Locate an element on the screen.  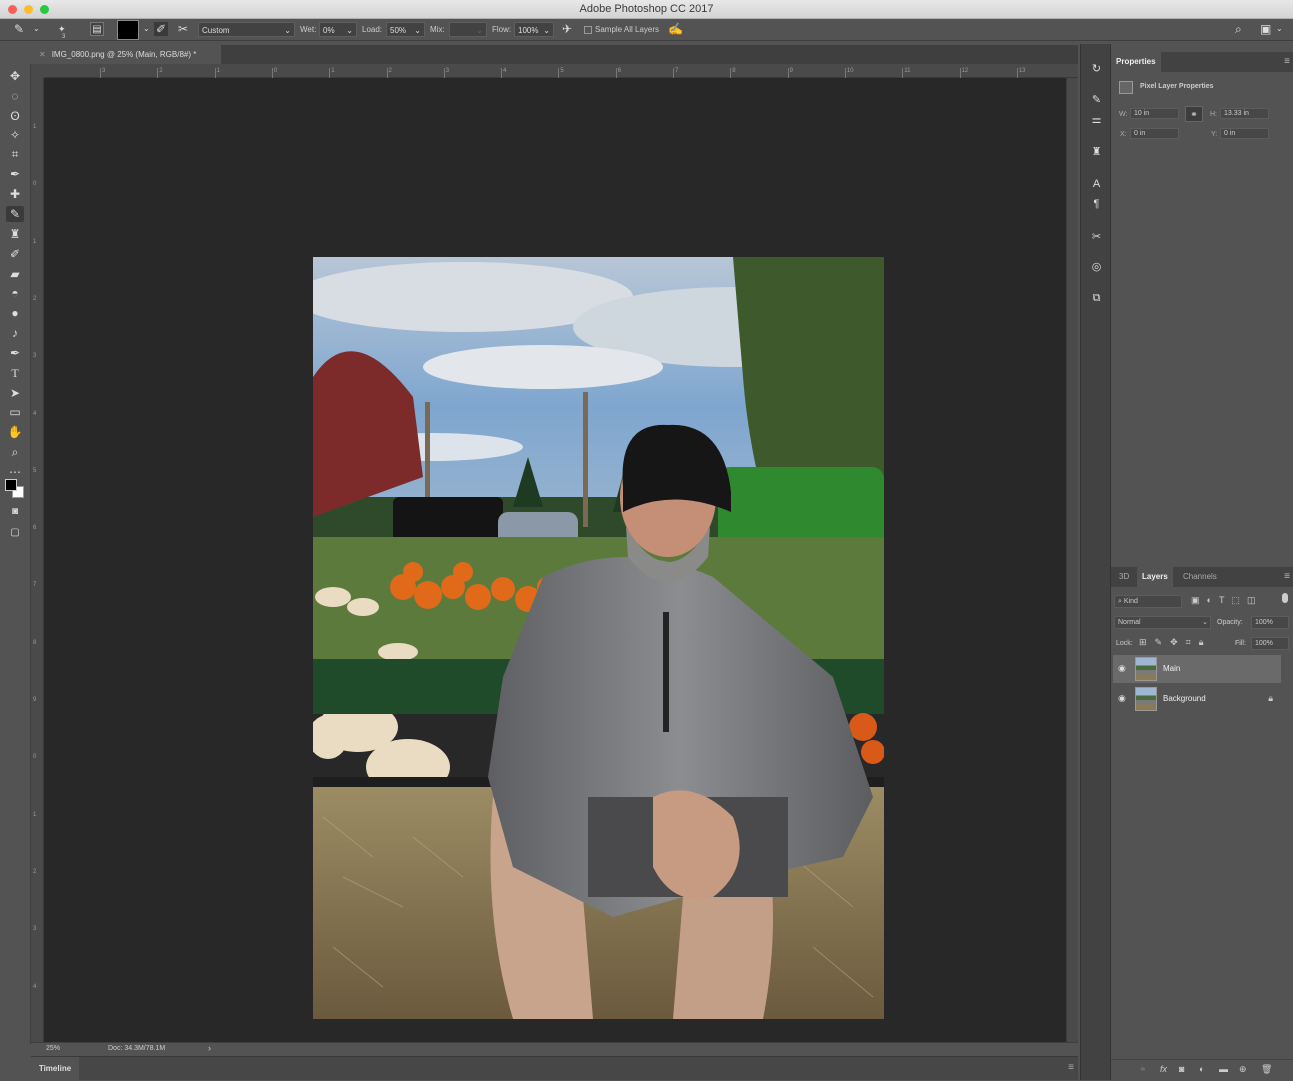
pressure-size-icon: ✍ is located at coordinates (675, 29).